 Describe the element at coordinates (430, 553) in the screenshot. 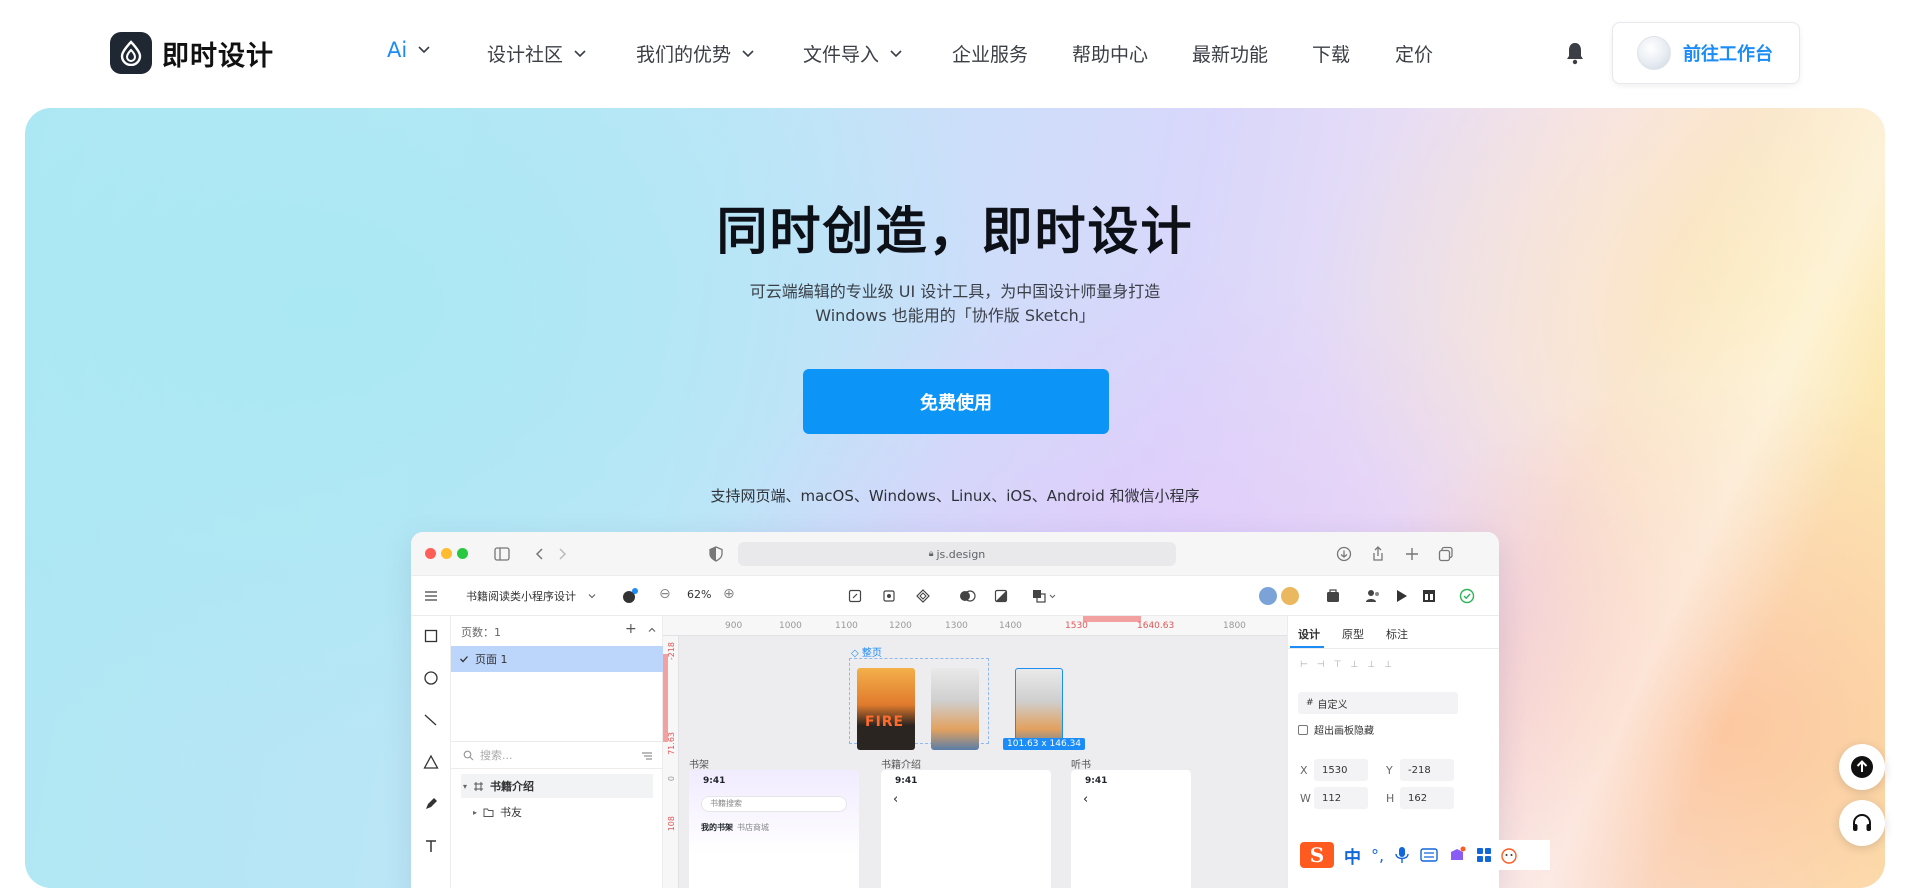

I see `close-dot-icon` at that location.